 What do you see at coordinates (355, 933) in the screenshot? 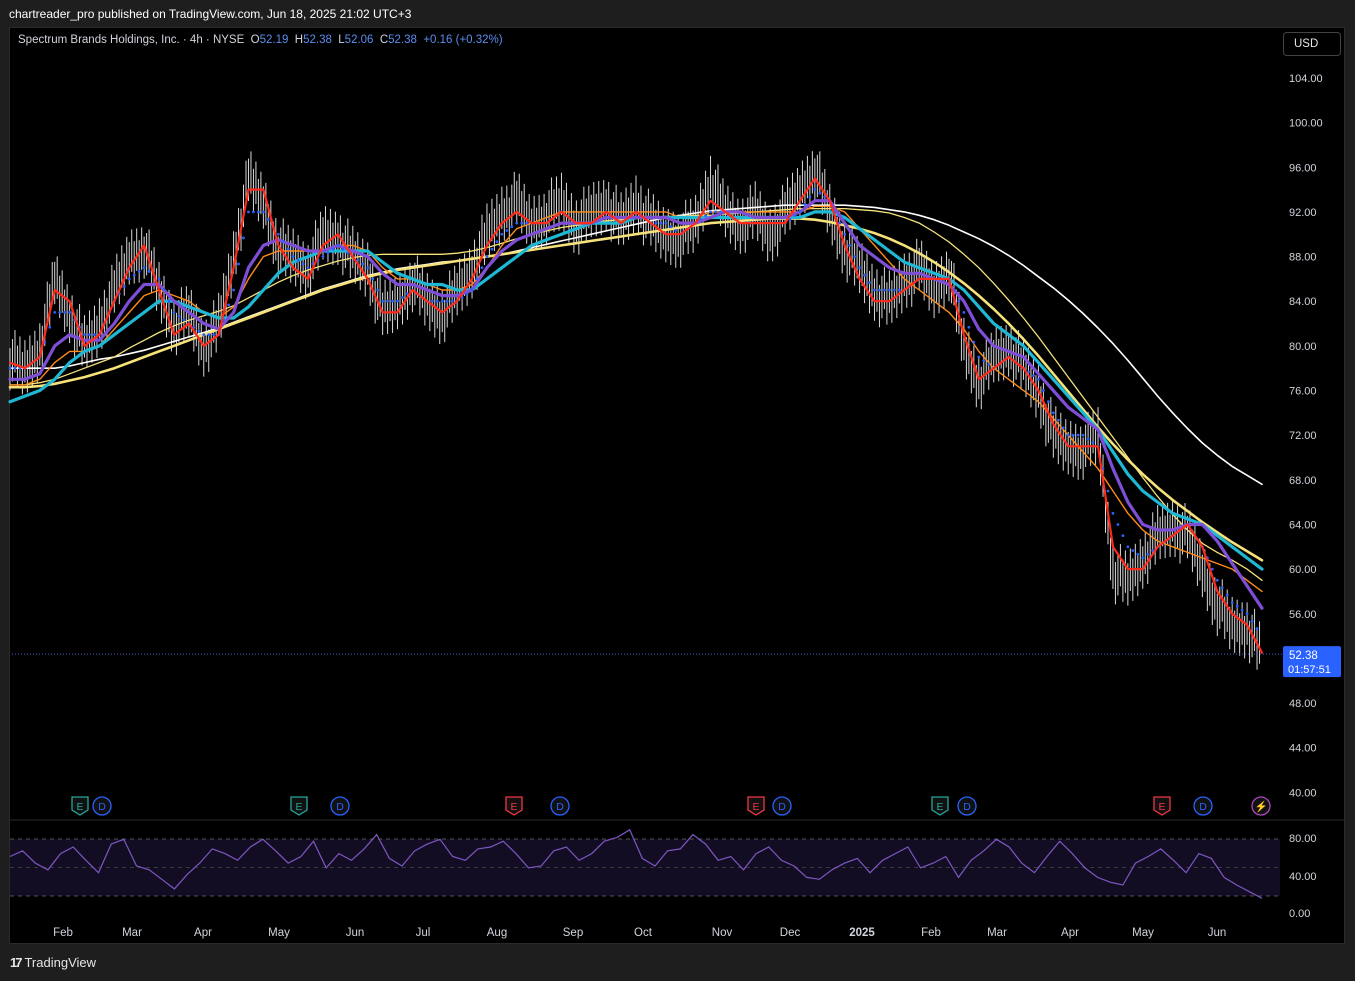
I see `time-axis-tick: Jun` at bounding box center [355, 933].